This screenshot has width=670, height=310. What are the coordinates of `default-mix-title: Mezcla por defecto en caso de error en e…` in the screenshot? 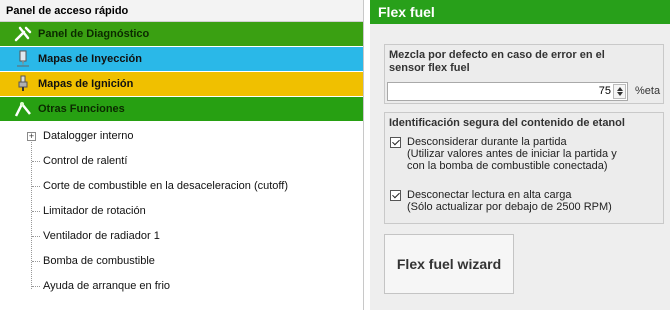 It's located at (524, 62).